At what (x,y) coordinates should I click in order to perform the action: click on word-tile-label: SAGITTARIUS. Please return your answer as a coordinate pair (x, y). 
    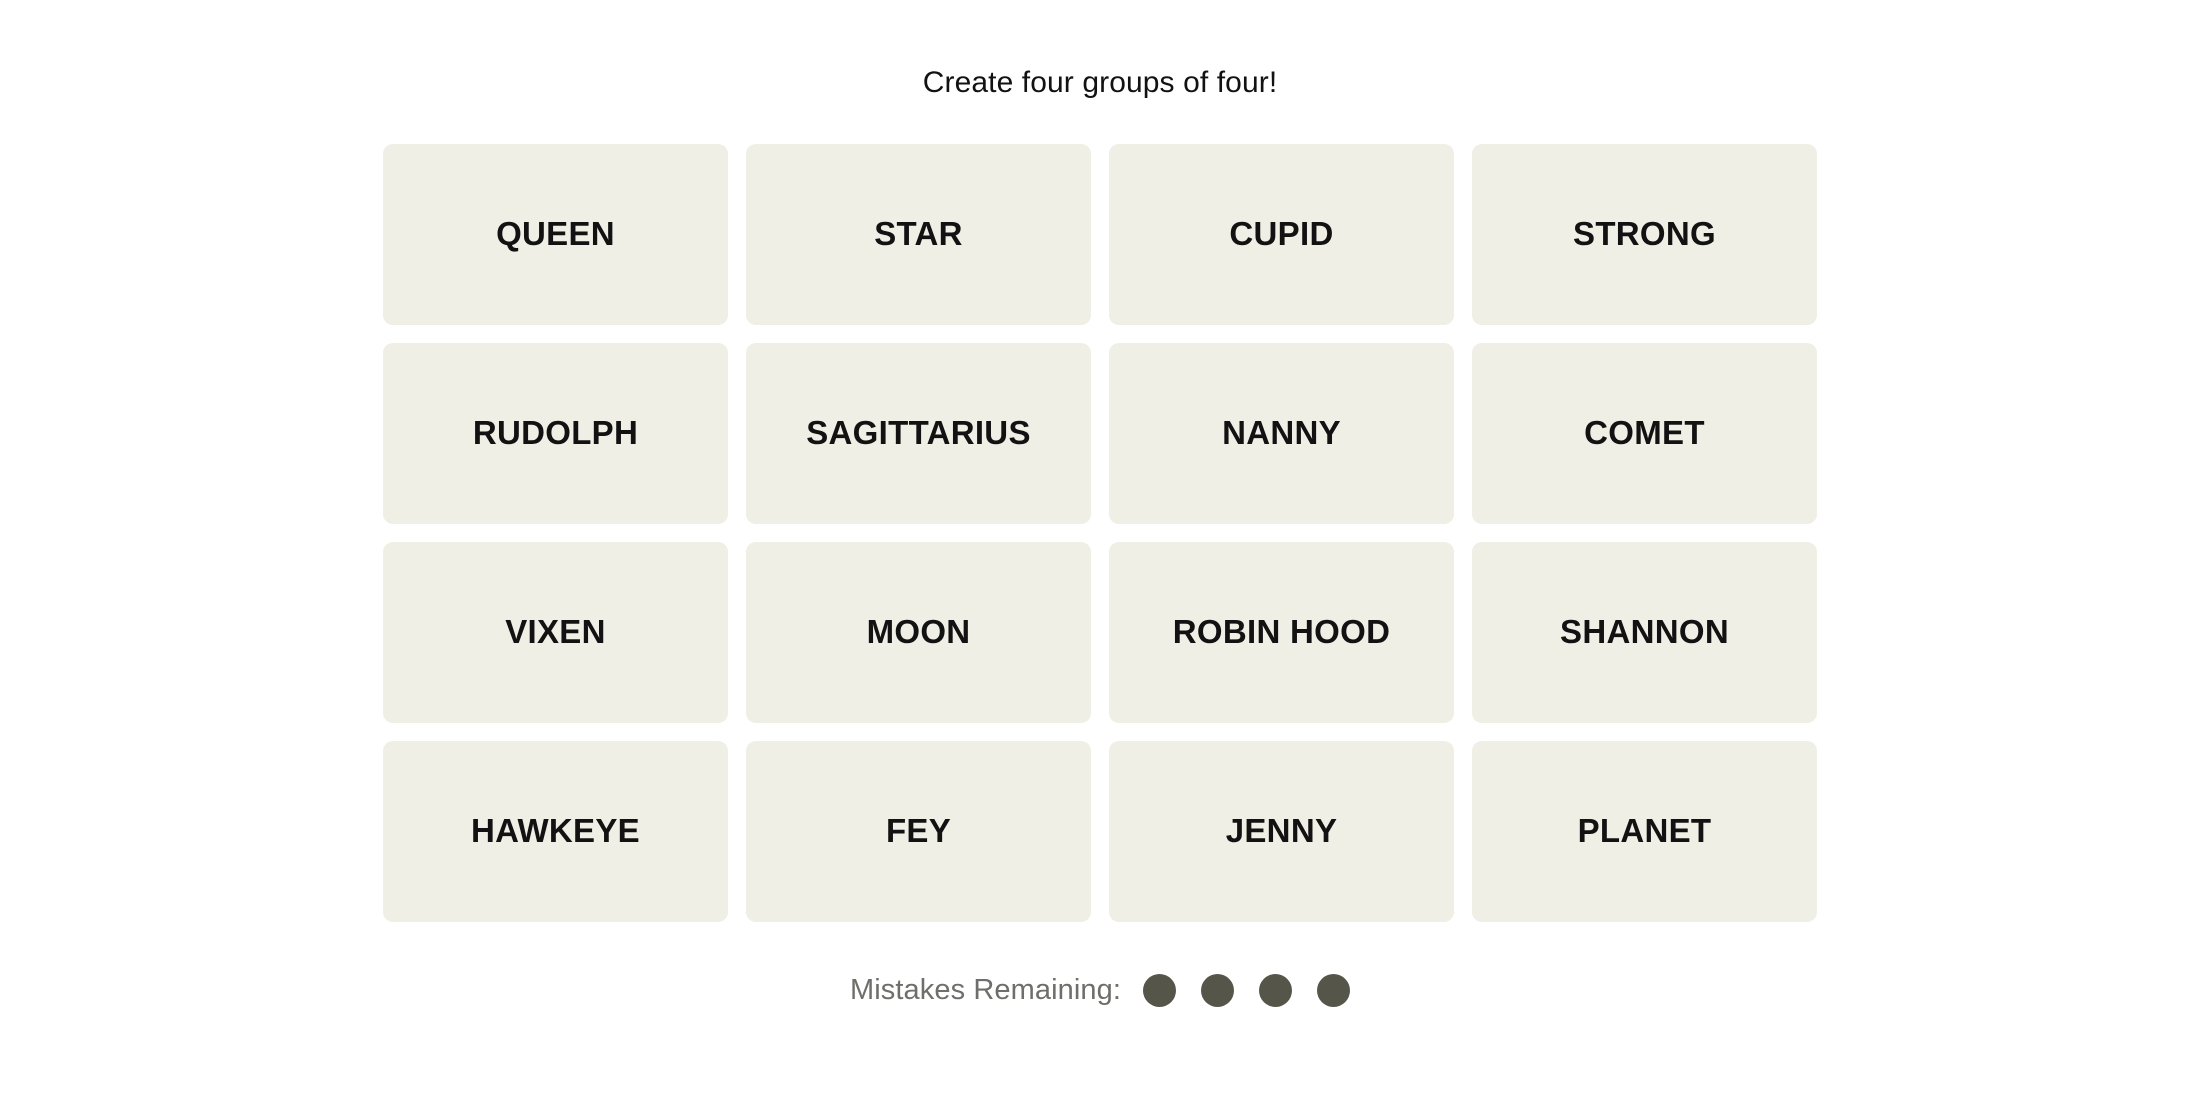
    Looking at the image, I should click on (918, 433).